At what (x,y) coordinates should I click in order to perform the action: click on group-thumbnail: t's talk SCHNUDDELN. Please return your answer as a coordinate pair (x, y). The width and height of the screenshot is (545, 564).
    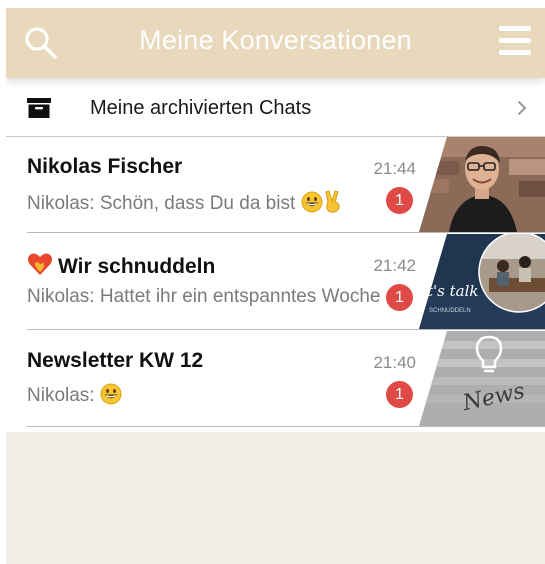
    Looking at the image, I should click on (482, 281).